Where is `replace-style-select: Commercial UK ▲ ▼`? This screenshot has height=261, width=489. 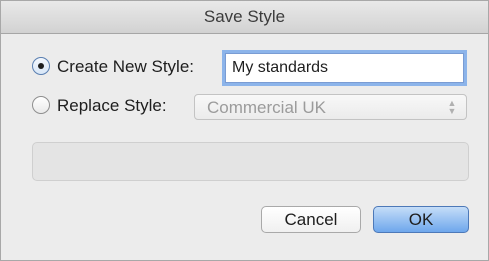 replace-style-select: Commercial UK ▲ ▼ is located at coordinates (330, 107).